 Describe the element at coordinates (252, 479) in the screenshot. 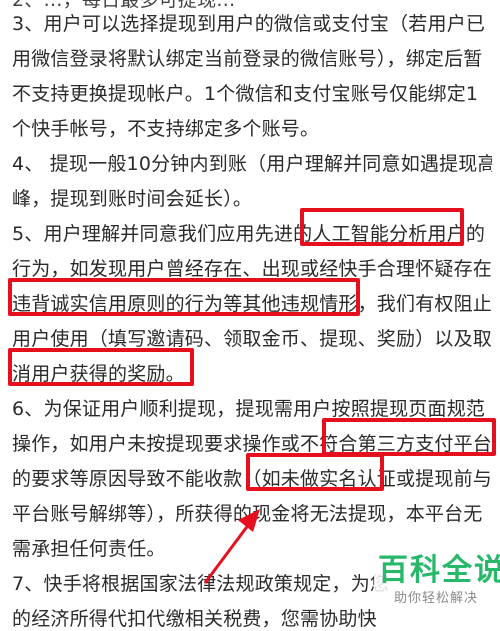

I see `text-line: 的要求等原因导致不能收款（如未做实名认证或提现前与` at that location.